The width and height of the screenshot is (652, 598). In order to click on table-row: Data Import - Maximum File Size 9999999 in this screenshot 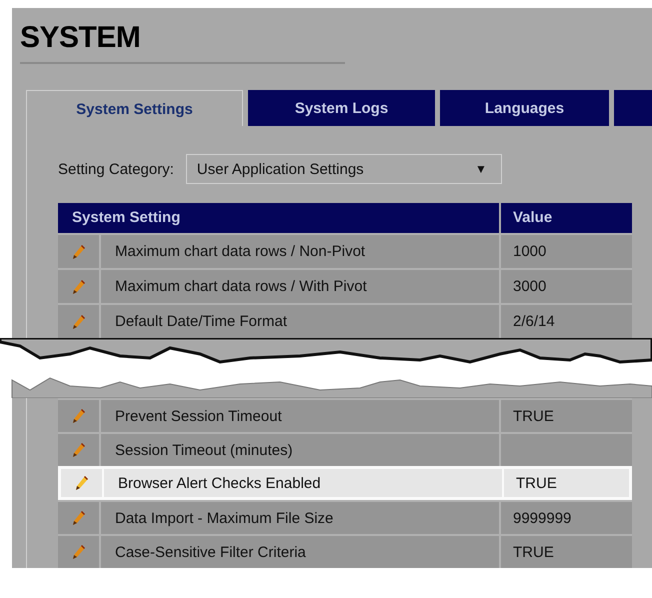, I will do `click(345, 517)`.